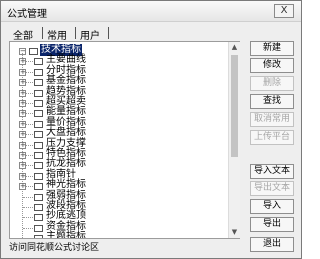 Image resolution: width=320 pixels, height=259 pixels. What do you see at coordinates (110, 185) in the screenshot?
I see `tree-item: + 神光指标` at bounding box center [110, 185].